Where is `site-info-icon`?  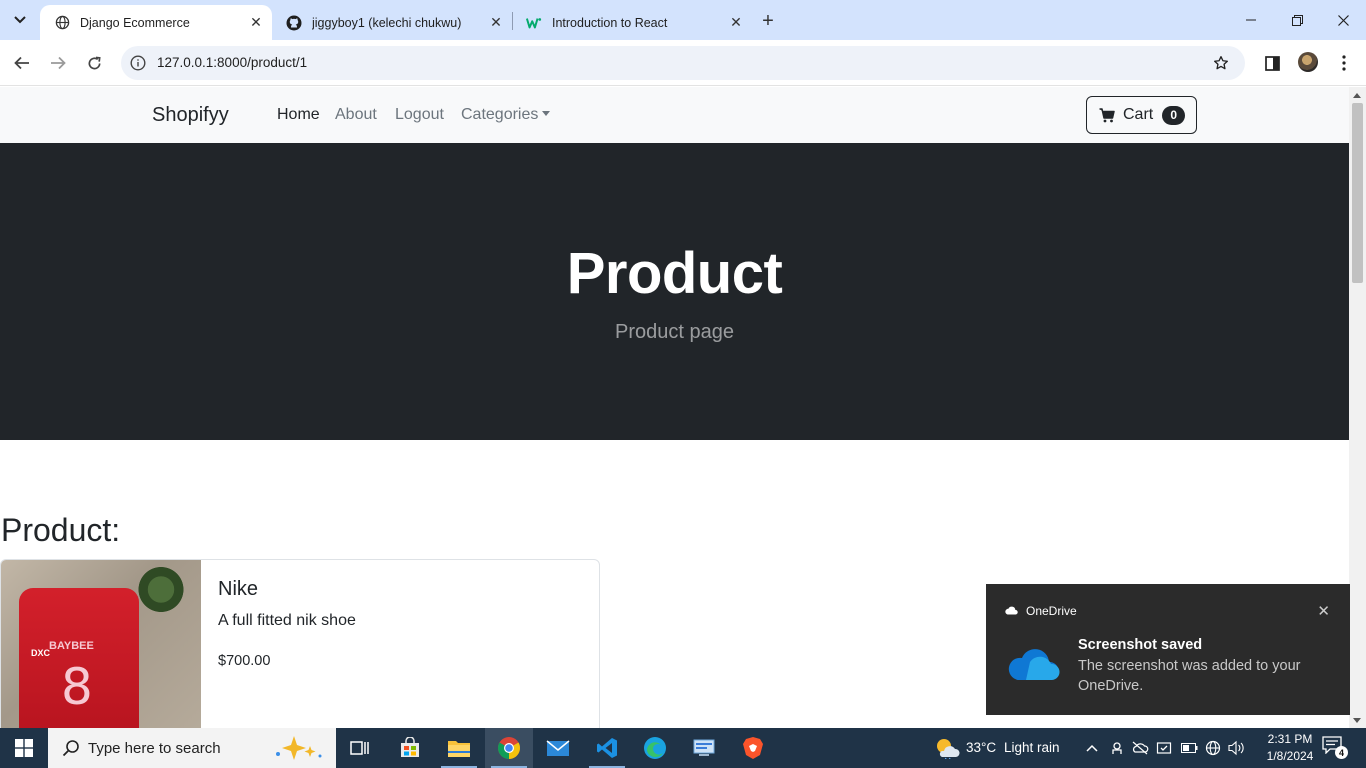
site-info-icon is located at coordinates (138, 63).